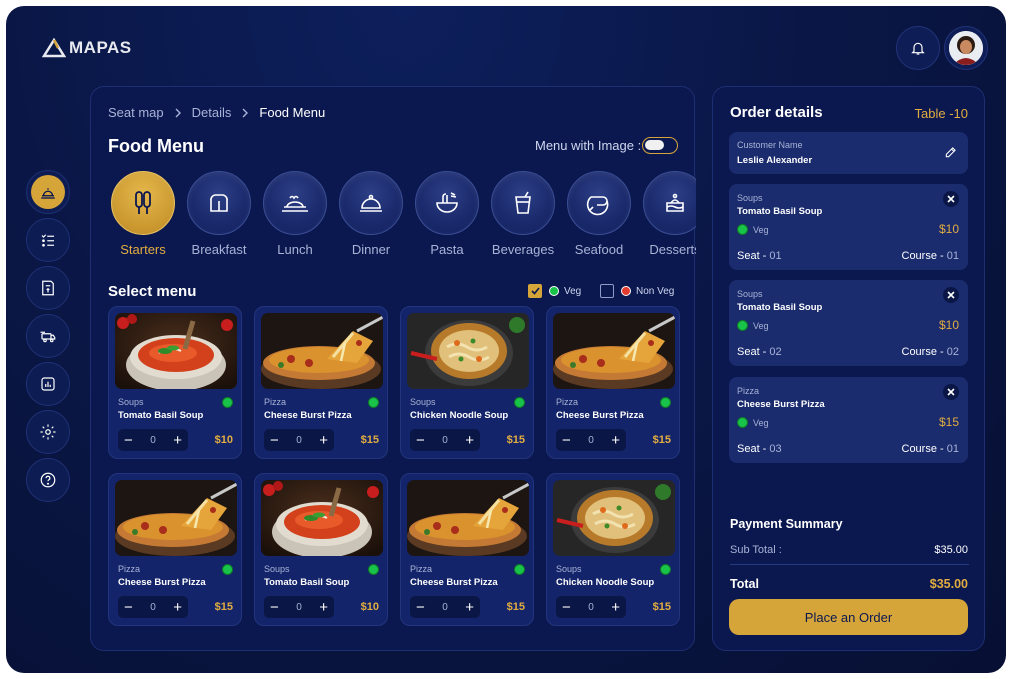 Image resolution: width=1012 pixels, height=679 pixels. What do you see at coordinates (660, 145) in the screenshot?
I see `menu-image-toggle` at bounding box center [660, 145].